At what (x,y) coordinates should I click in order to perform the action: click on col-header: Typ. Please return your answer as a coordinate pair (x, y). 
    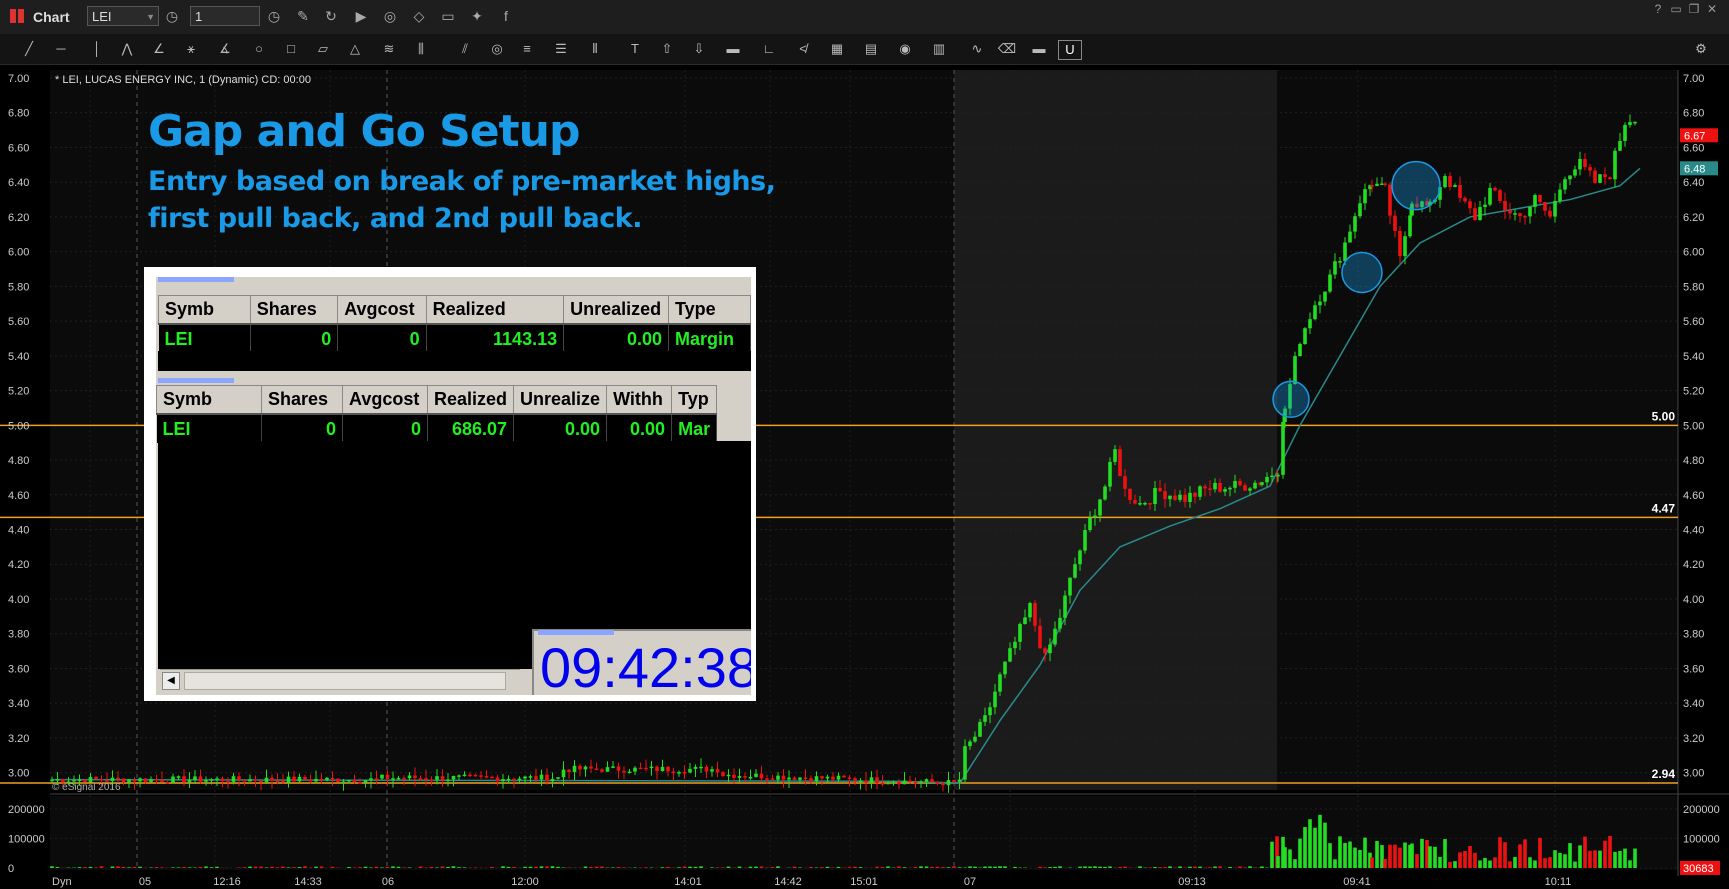
    Looking at the image, I should click on (694, 400).